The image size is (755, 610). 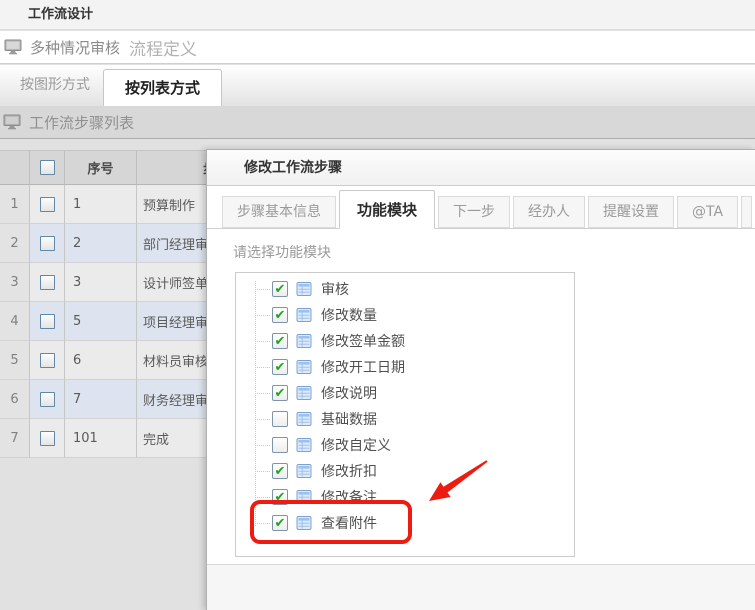 What do you see at coordinates (335, 290) in the screenshot?
I see `module-label: 审核` at bounding box center [335, 290].